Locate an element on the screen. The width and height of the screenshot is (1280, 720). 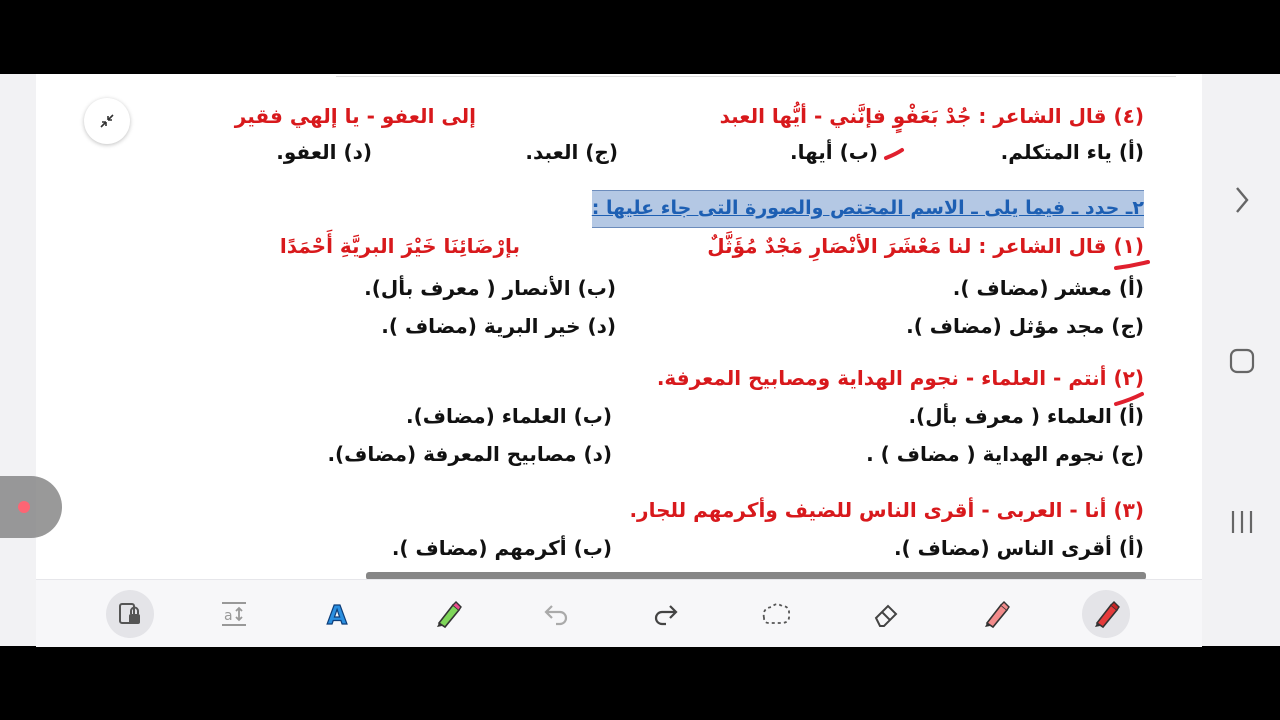
drawing-toolbar: a A is located at coordinates (619, 613).